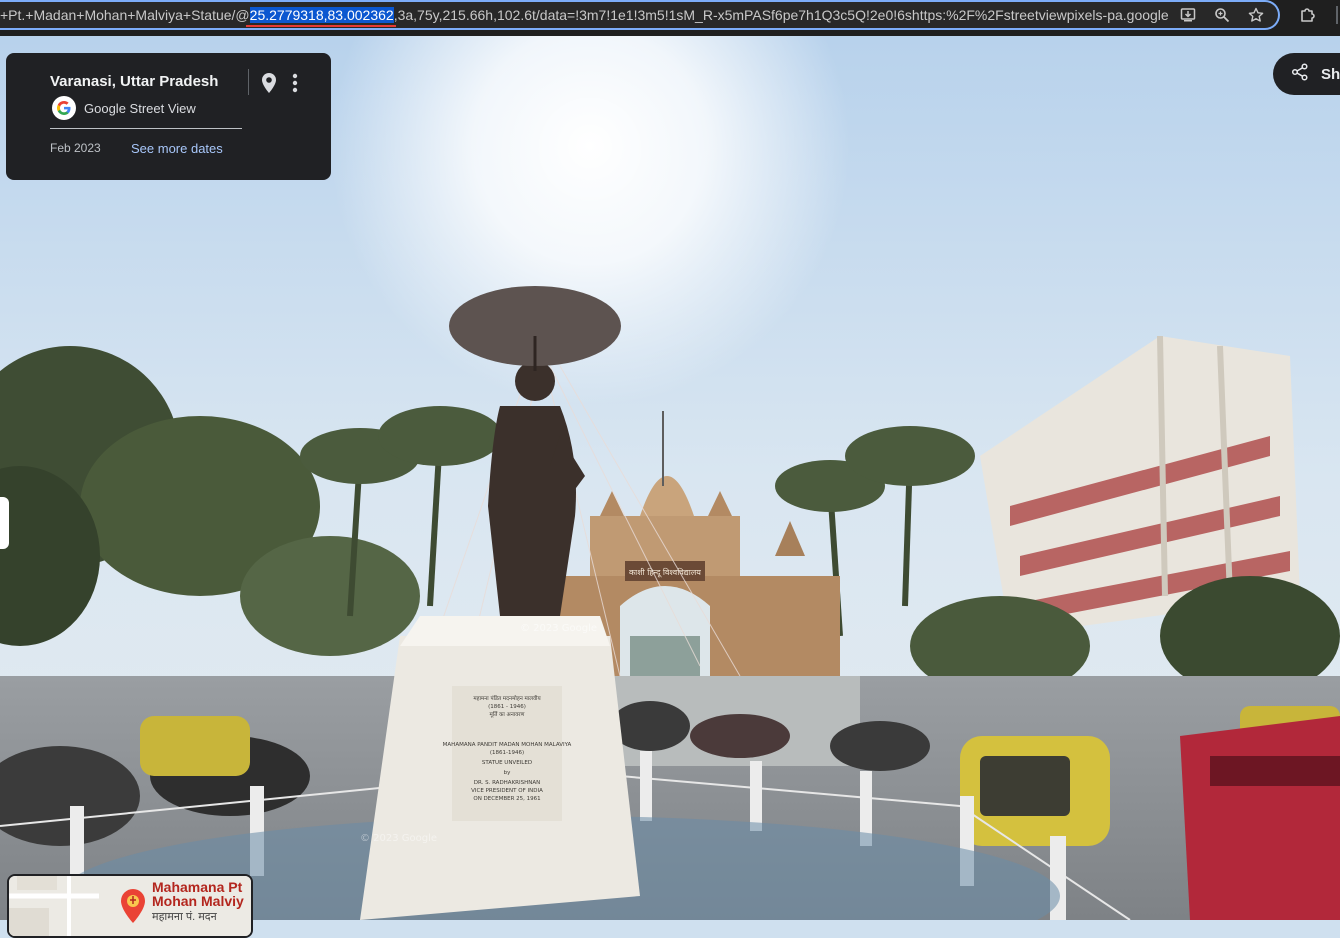 This screenshot has width=1340, height=938. Describe the element at coordinates (4, 523) in the screenshot. I see `side-panel-toggle` at that location.